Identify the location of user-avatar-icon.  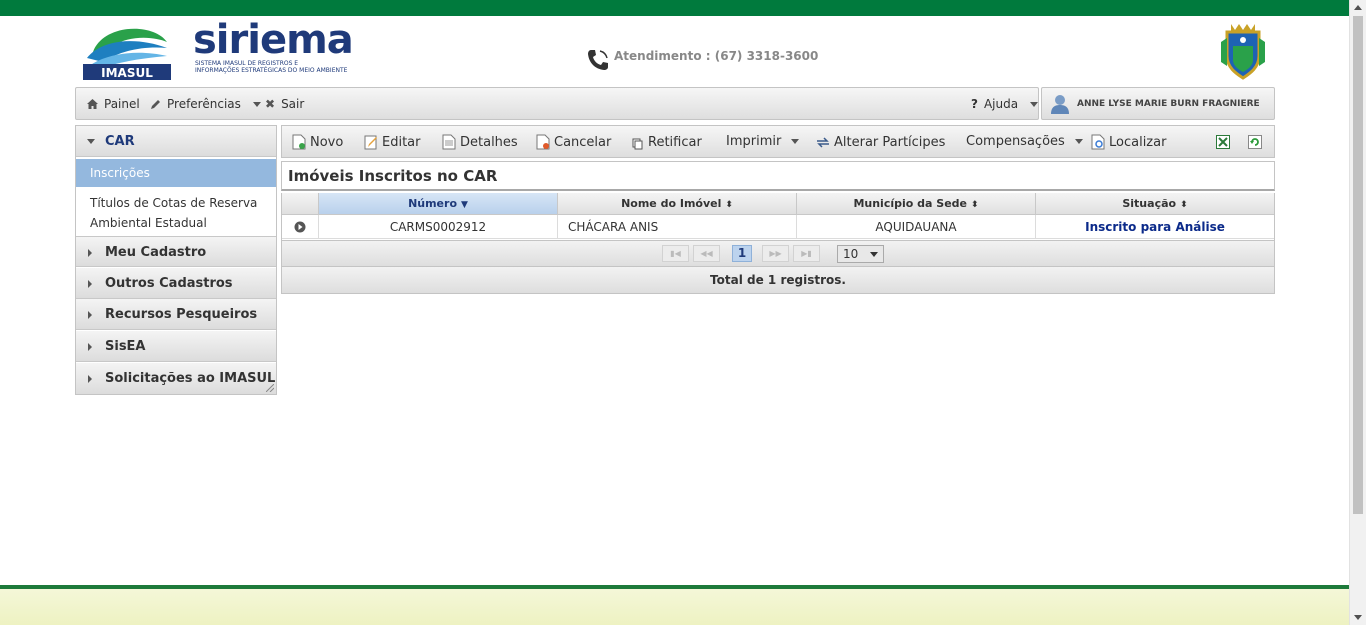
(1060, 104).